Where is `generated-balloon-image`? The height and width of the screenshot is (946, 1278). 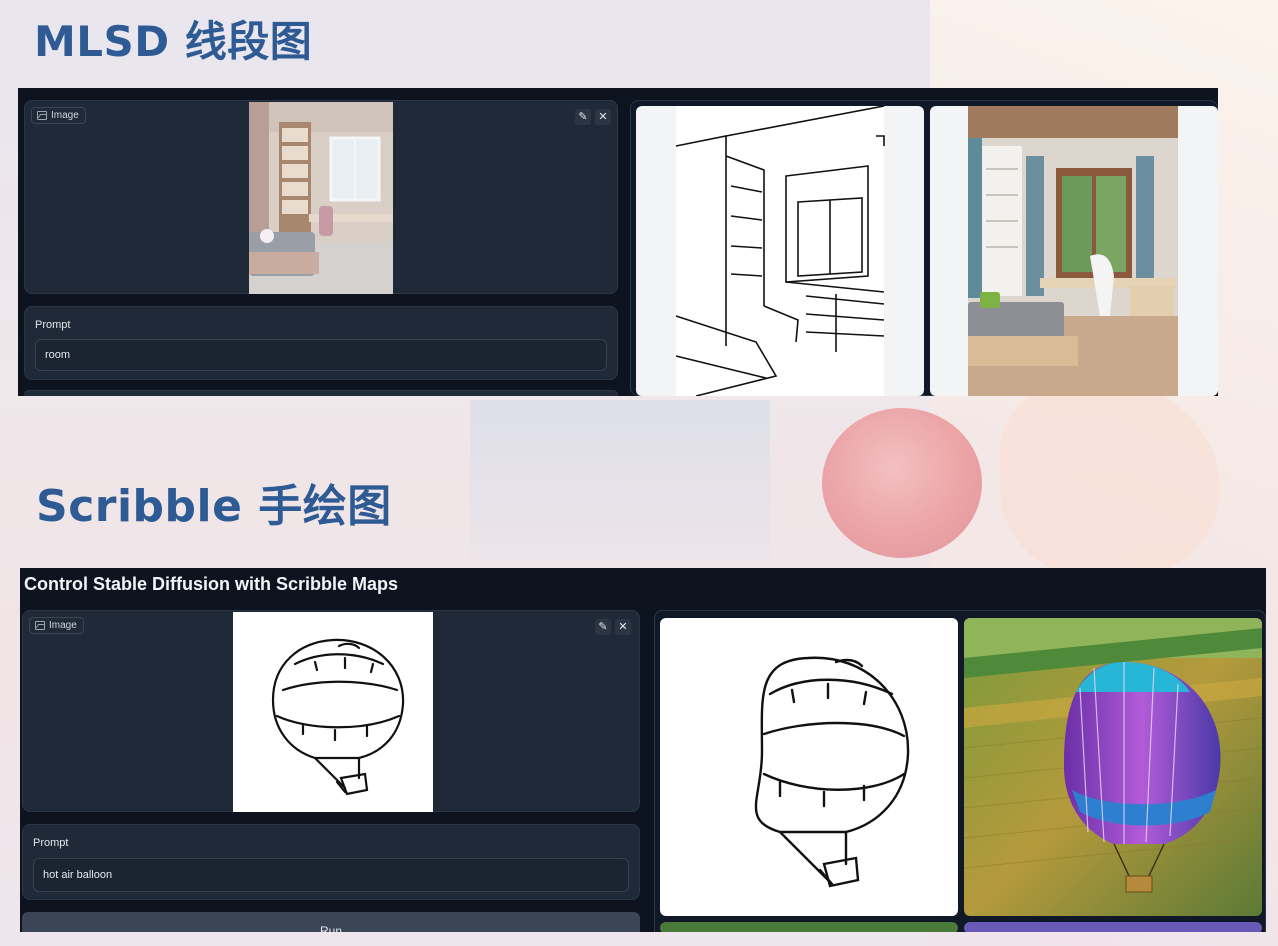 generated-balloon-image is located at coordinates (1113, 767).